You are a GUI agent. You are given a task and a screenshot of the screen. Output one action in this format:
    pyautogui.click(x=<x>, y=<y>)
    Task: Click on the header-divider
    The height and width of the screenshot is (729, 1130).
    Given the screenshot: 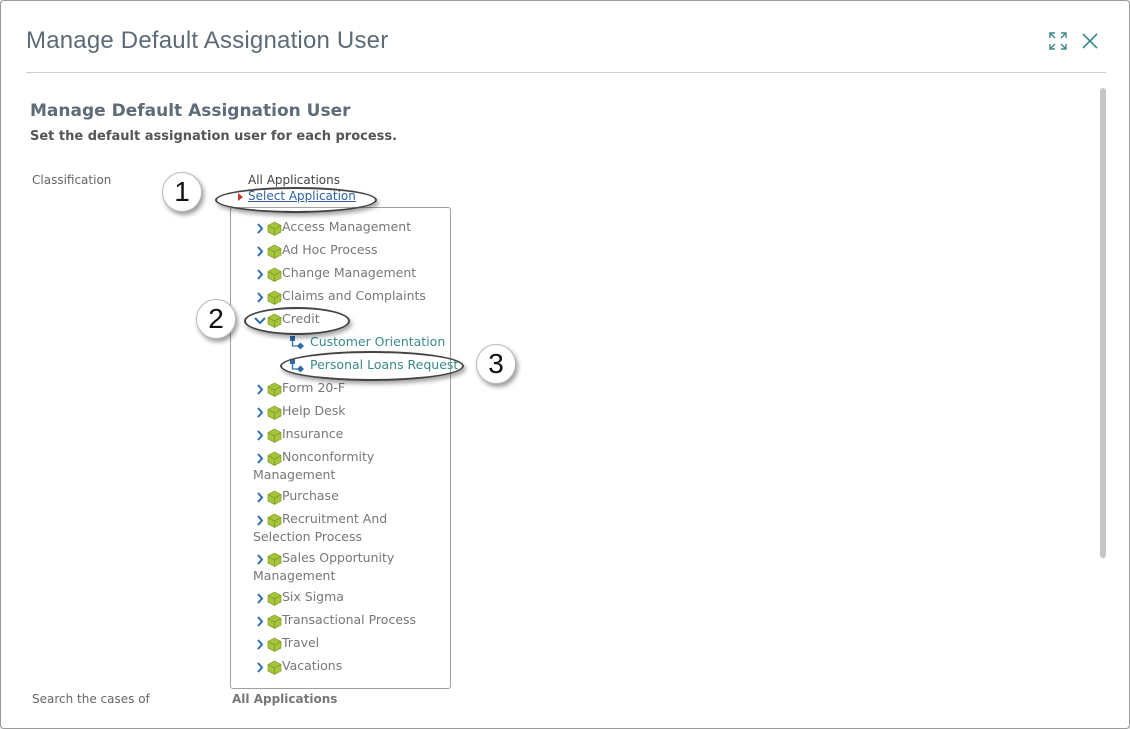 What is the action you would take?
    pyautogui.click(x=566, y=72)
    